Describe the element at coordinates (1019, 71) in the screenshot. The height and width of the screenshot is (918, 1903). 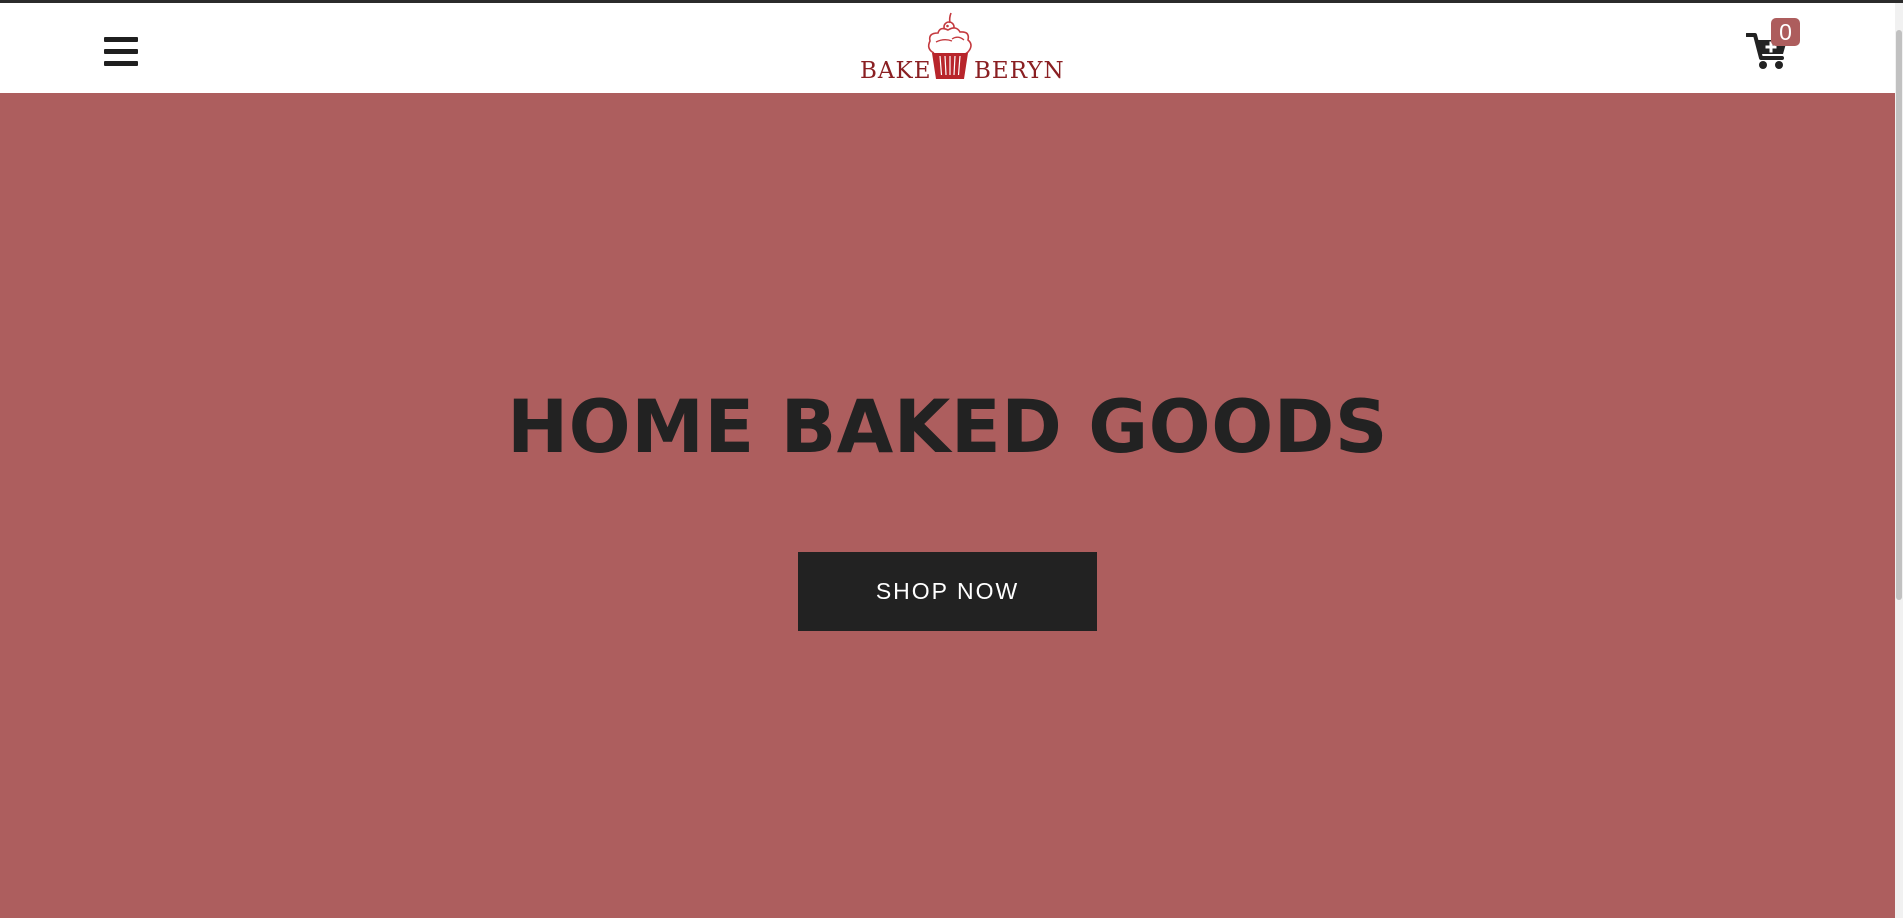
I see `logo-word-right: BERYN` at that location.